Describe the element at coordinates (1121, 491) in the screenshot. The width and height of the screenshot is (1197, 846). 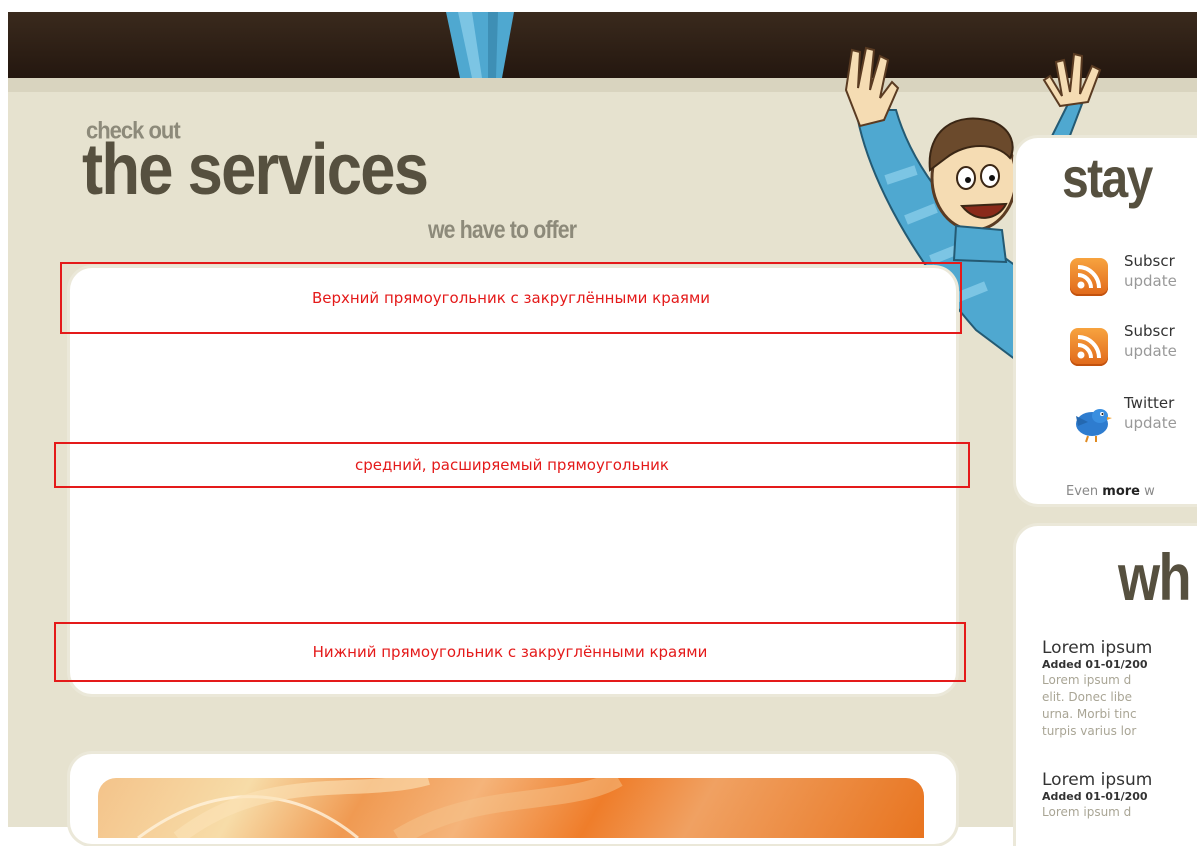
I see `even-more-bold: more` at that location.